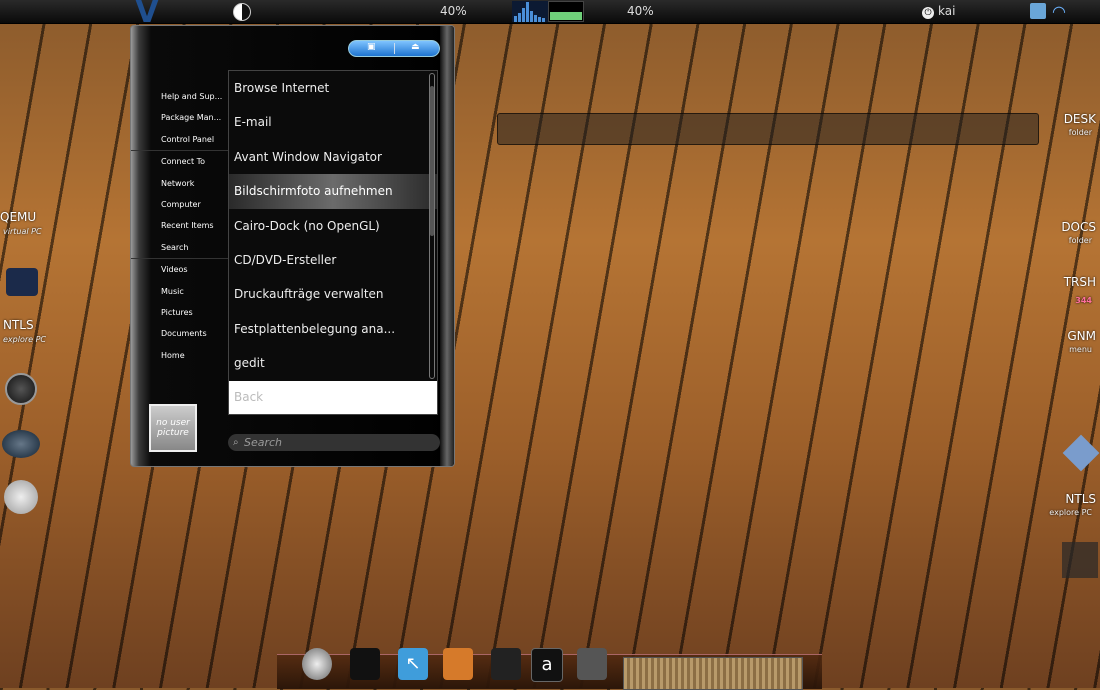 The height and width of the screenshot is (690, 1100). Describe the element at coordinates (1080, 499) in the screenshot. I see `ntls-right-label: NTLS` at that location.